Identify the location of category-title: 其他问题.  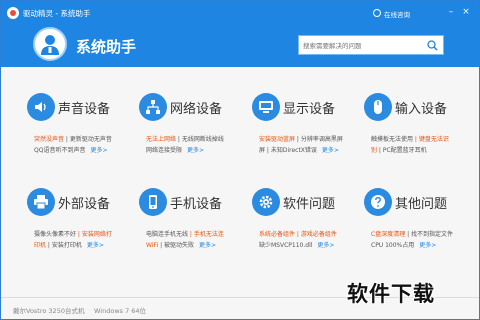
(421, 202).